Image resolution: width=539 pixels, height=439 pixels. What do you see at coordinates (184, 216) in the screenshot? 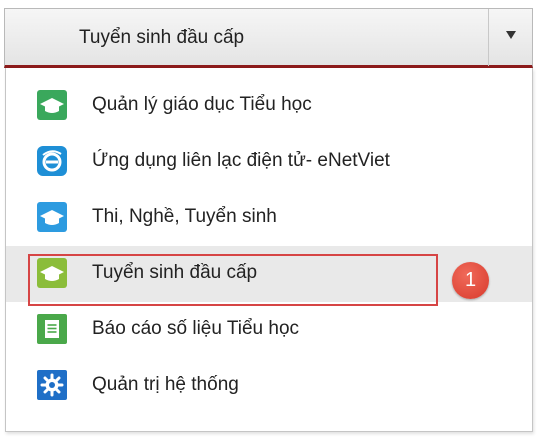
I see `menu-item-label: Thi, Nghề, Tuyển sinh` at bounding box center [184, 216].